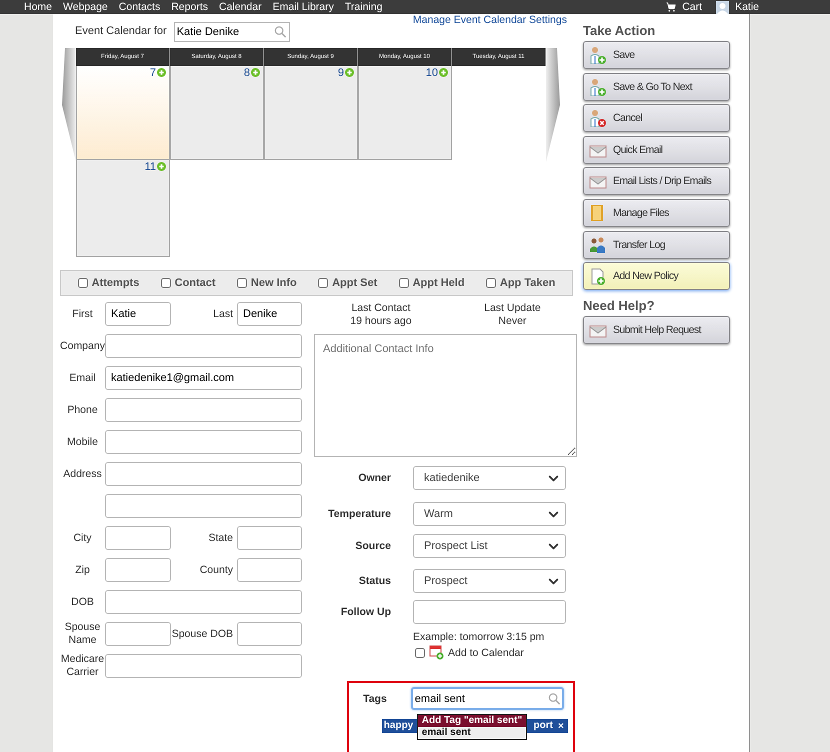 The height and width of the screenshot is (752, 830). Describe the element at coordinates (341, 73) in the screenshot. I see `day-number: 9` at that location.